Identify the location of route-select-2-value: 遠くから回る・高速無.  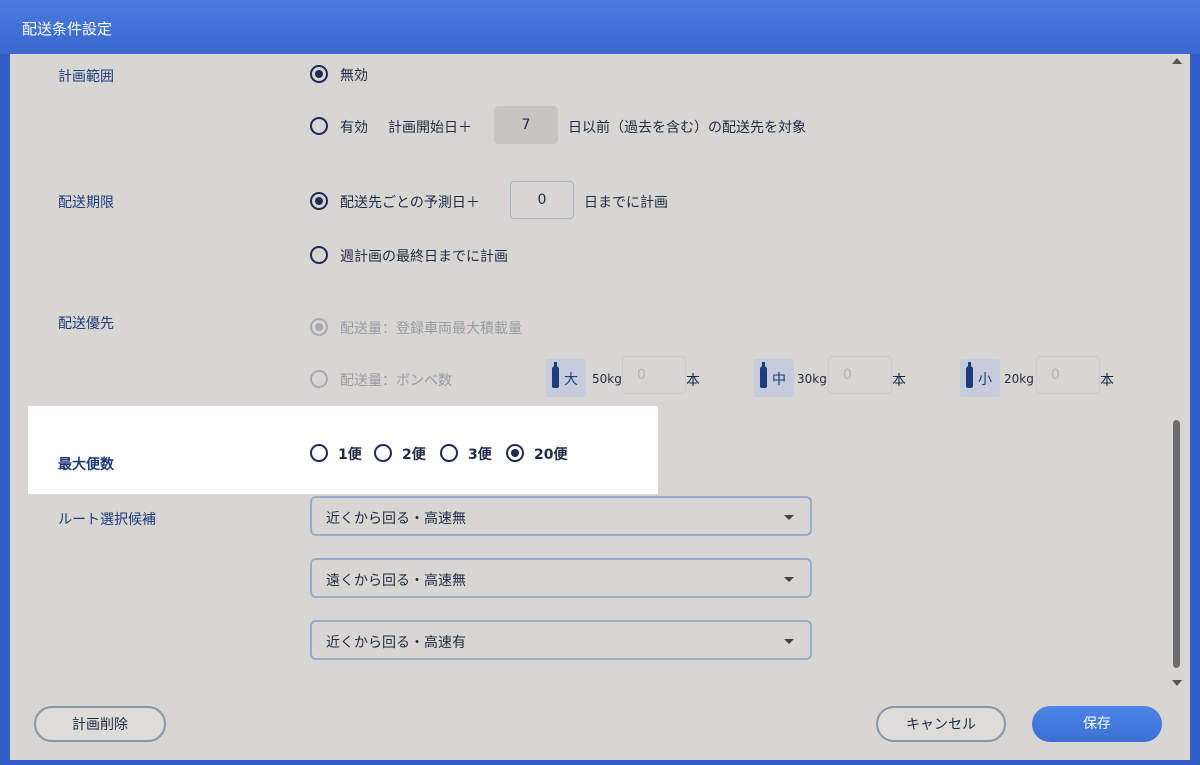
(396, 581).